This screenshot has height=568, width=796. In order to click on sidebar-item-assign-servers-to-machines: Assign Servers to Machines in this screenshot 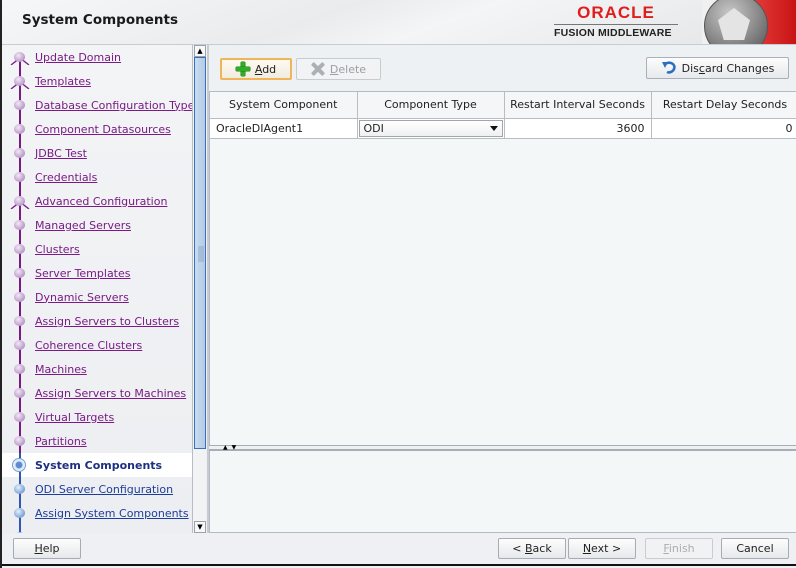, I will do `click(97, 393)`.